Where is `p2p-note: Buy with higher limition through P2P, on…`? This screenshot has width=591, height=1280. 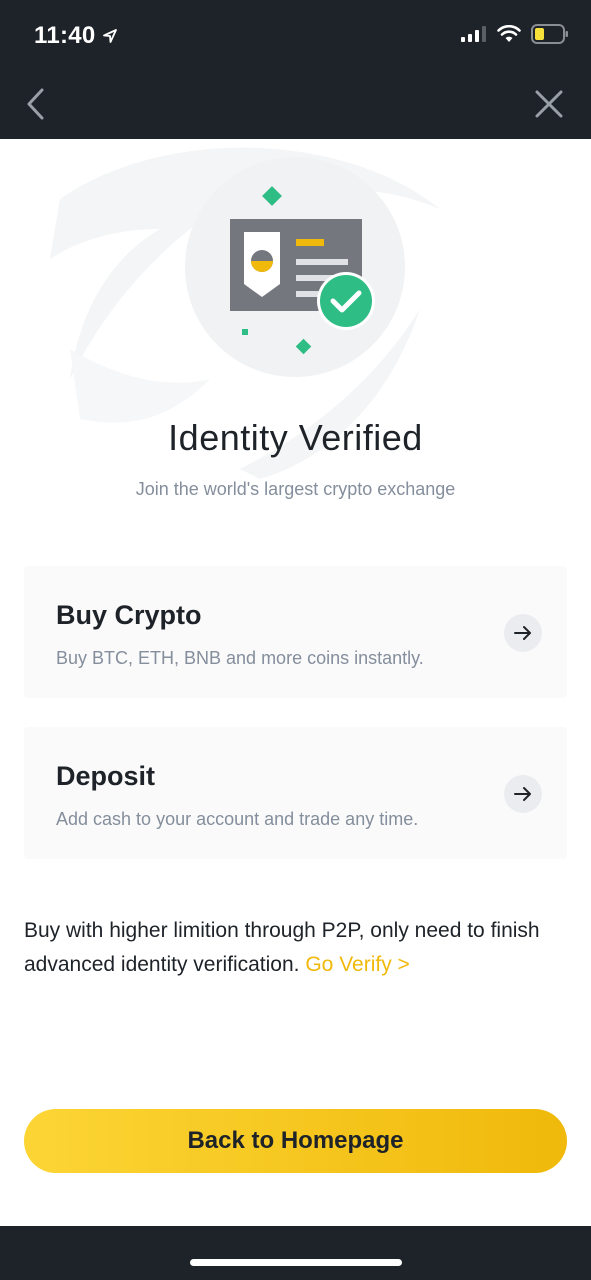 p2p-note: Buy with higher limition through P2P, on… is located at coordinates (299, 948).